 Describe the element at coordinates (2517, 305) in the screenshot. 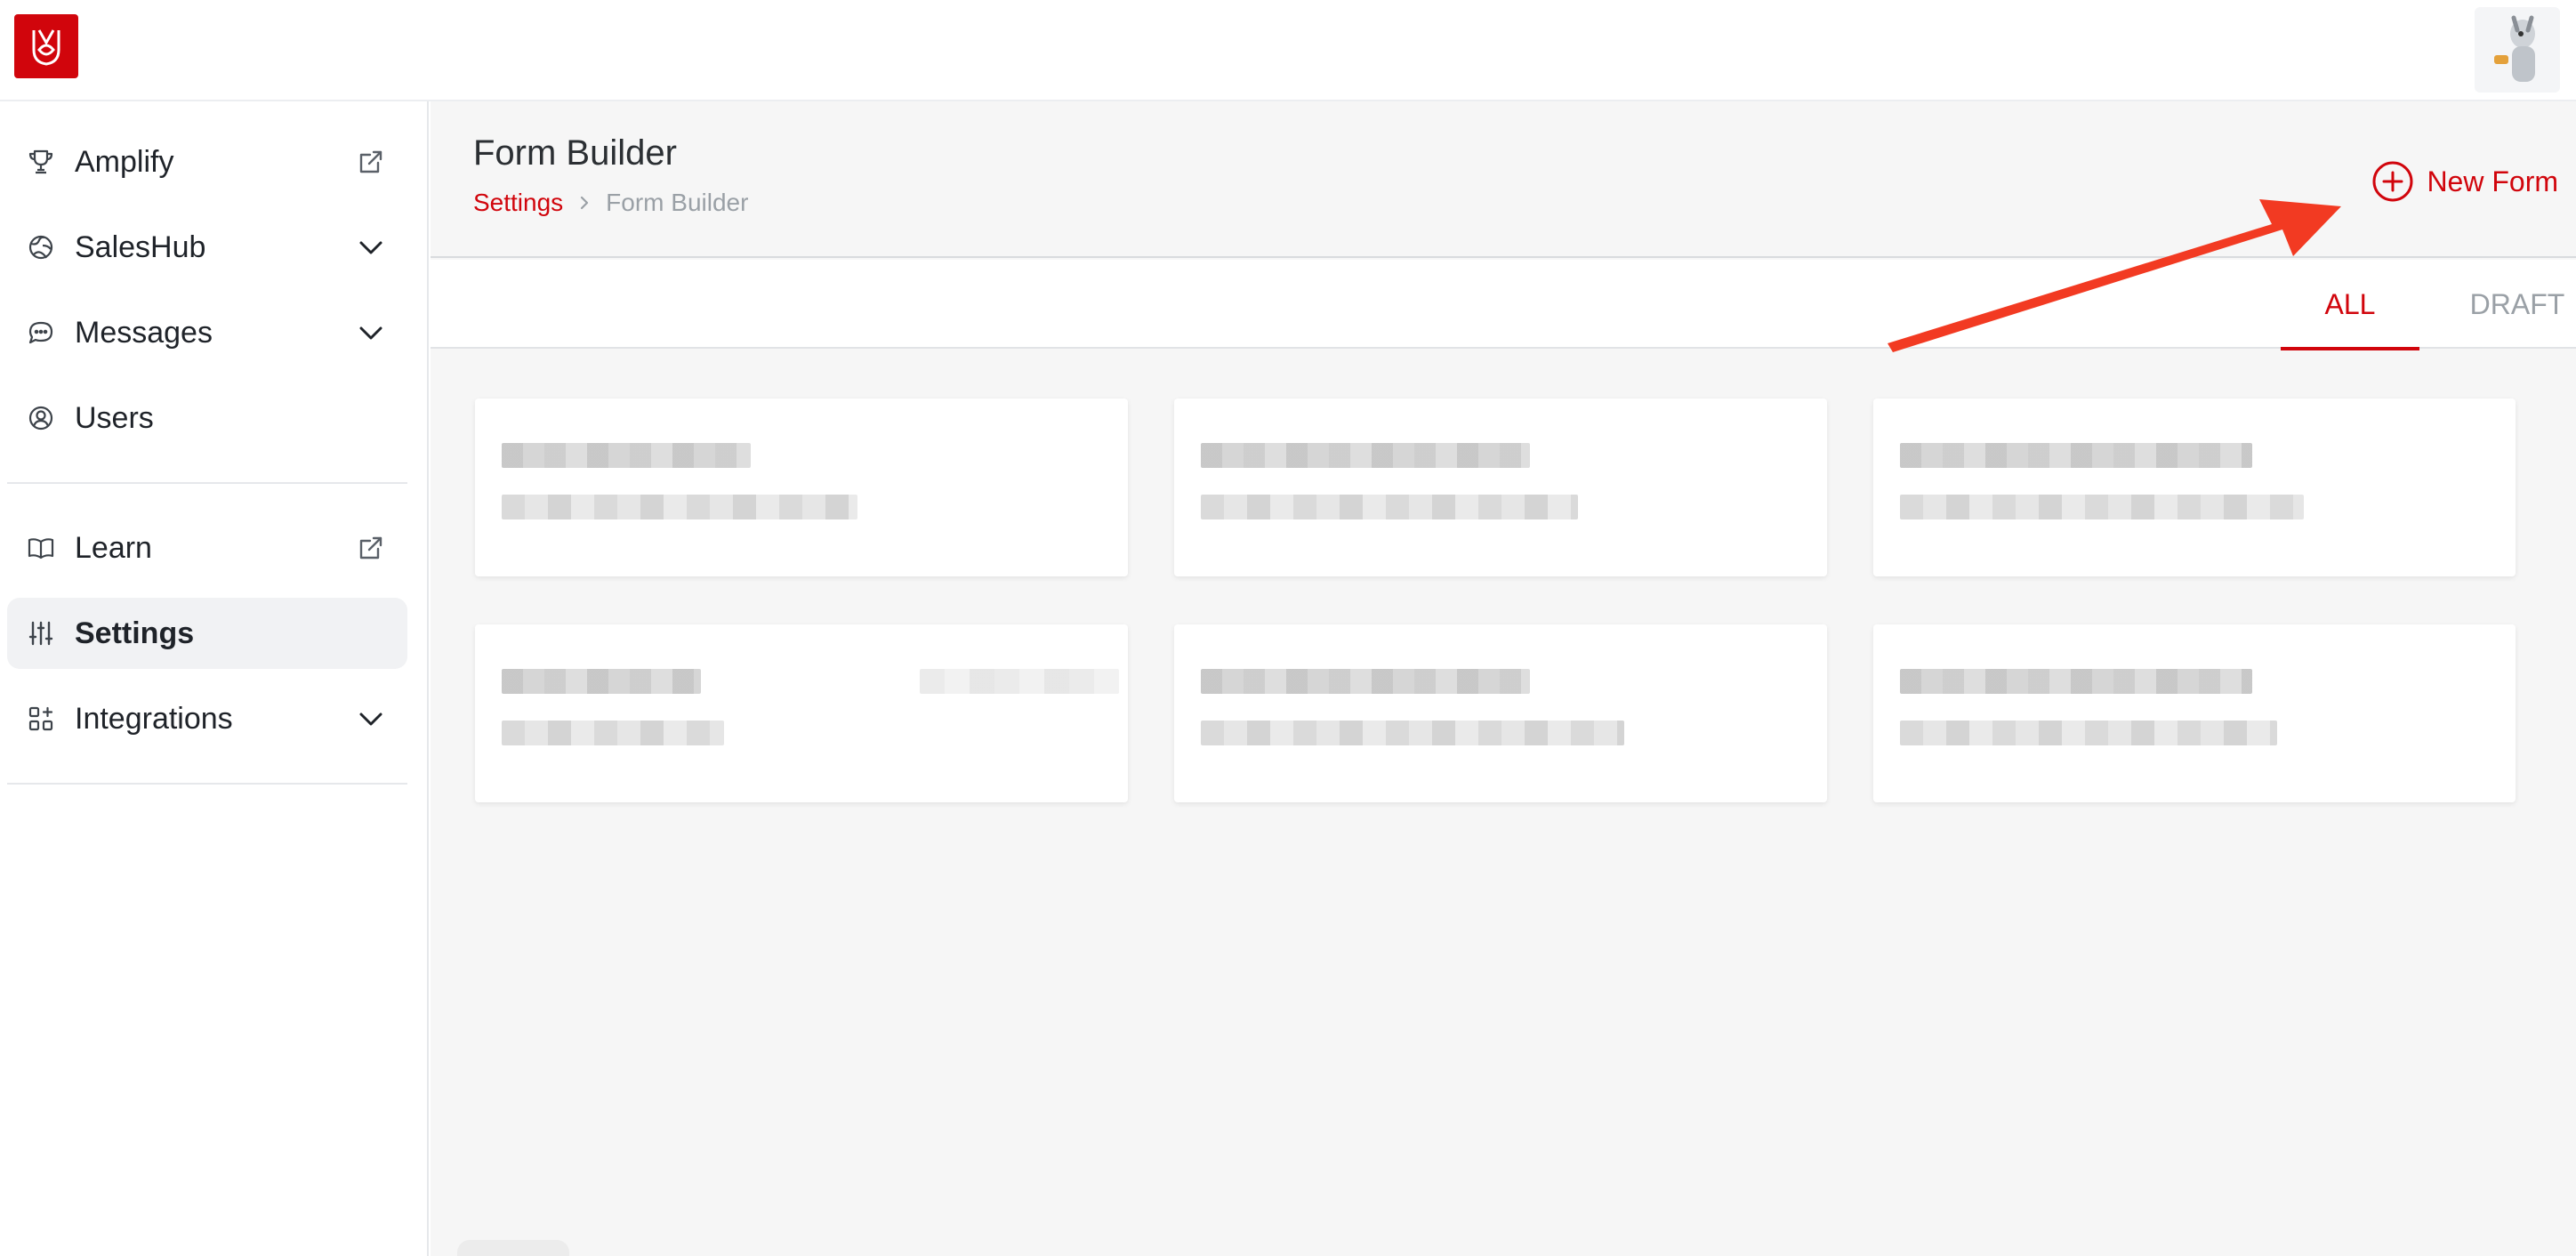

I see `tab-draft: DRAFT` at that location.